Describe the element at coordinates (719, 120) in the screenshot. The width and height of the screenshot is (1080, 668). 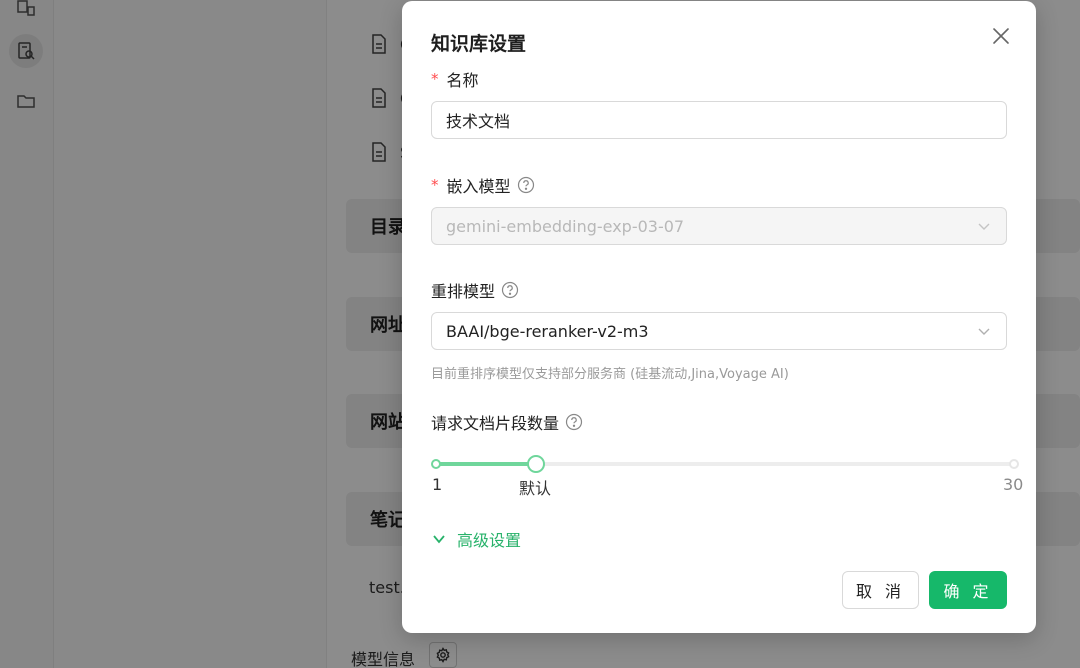
I see `name-input` at that location.